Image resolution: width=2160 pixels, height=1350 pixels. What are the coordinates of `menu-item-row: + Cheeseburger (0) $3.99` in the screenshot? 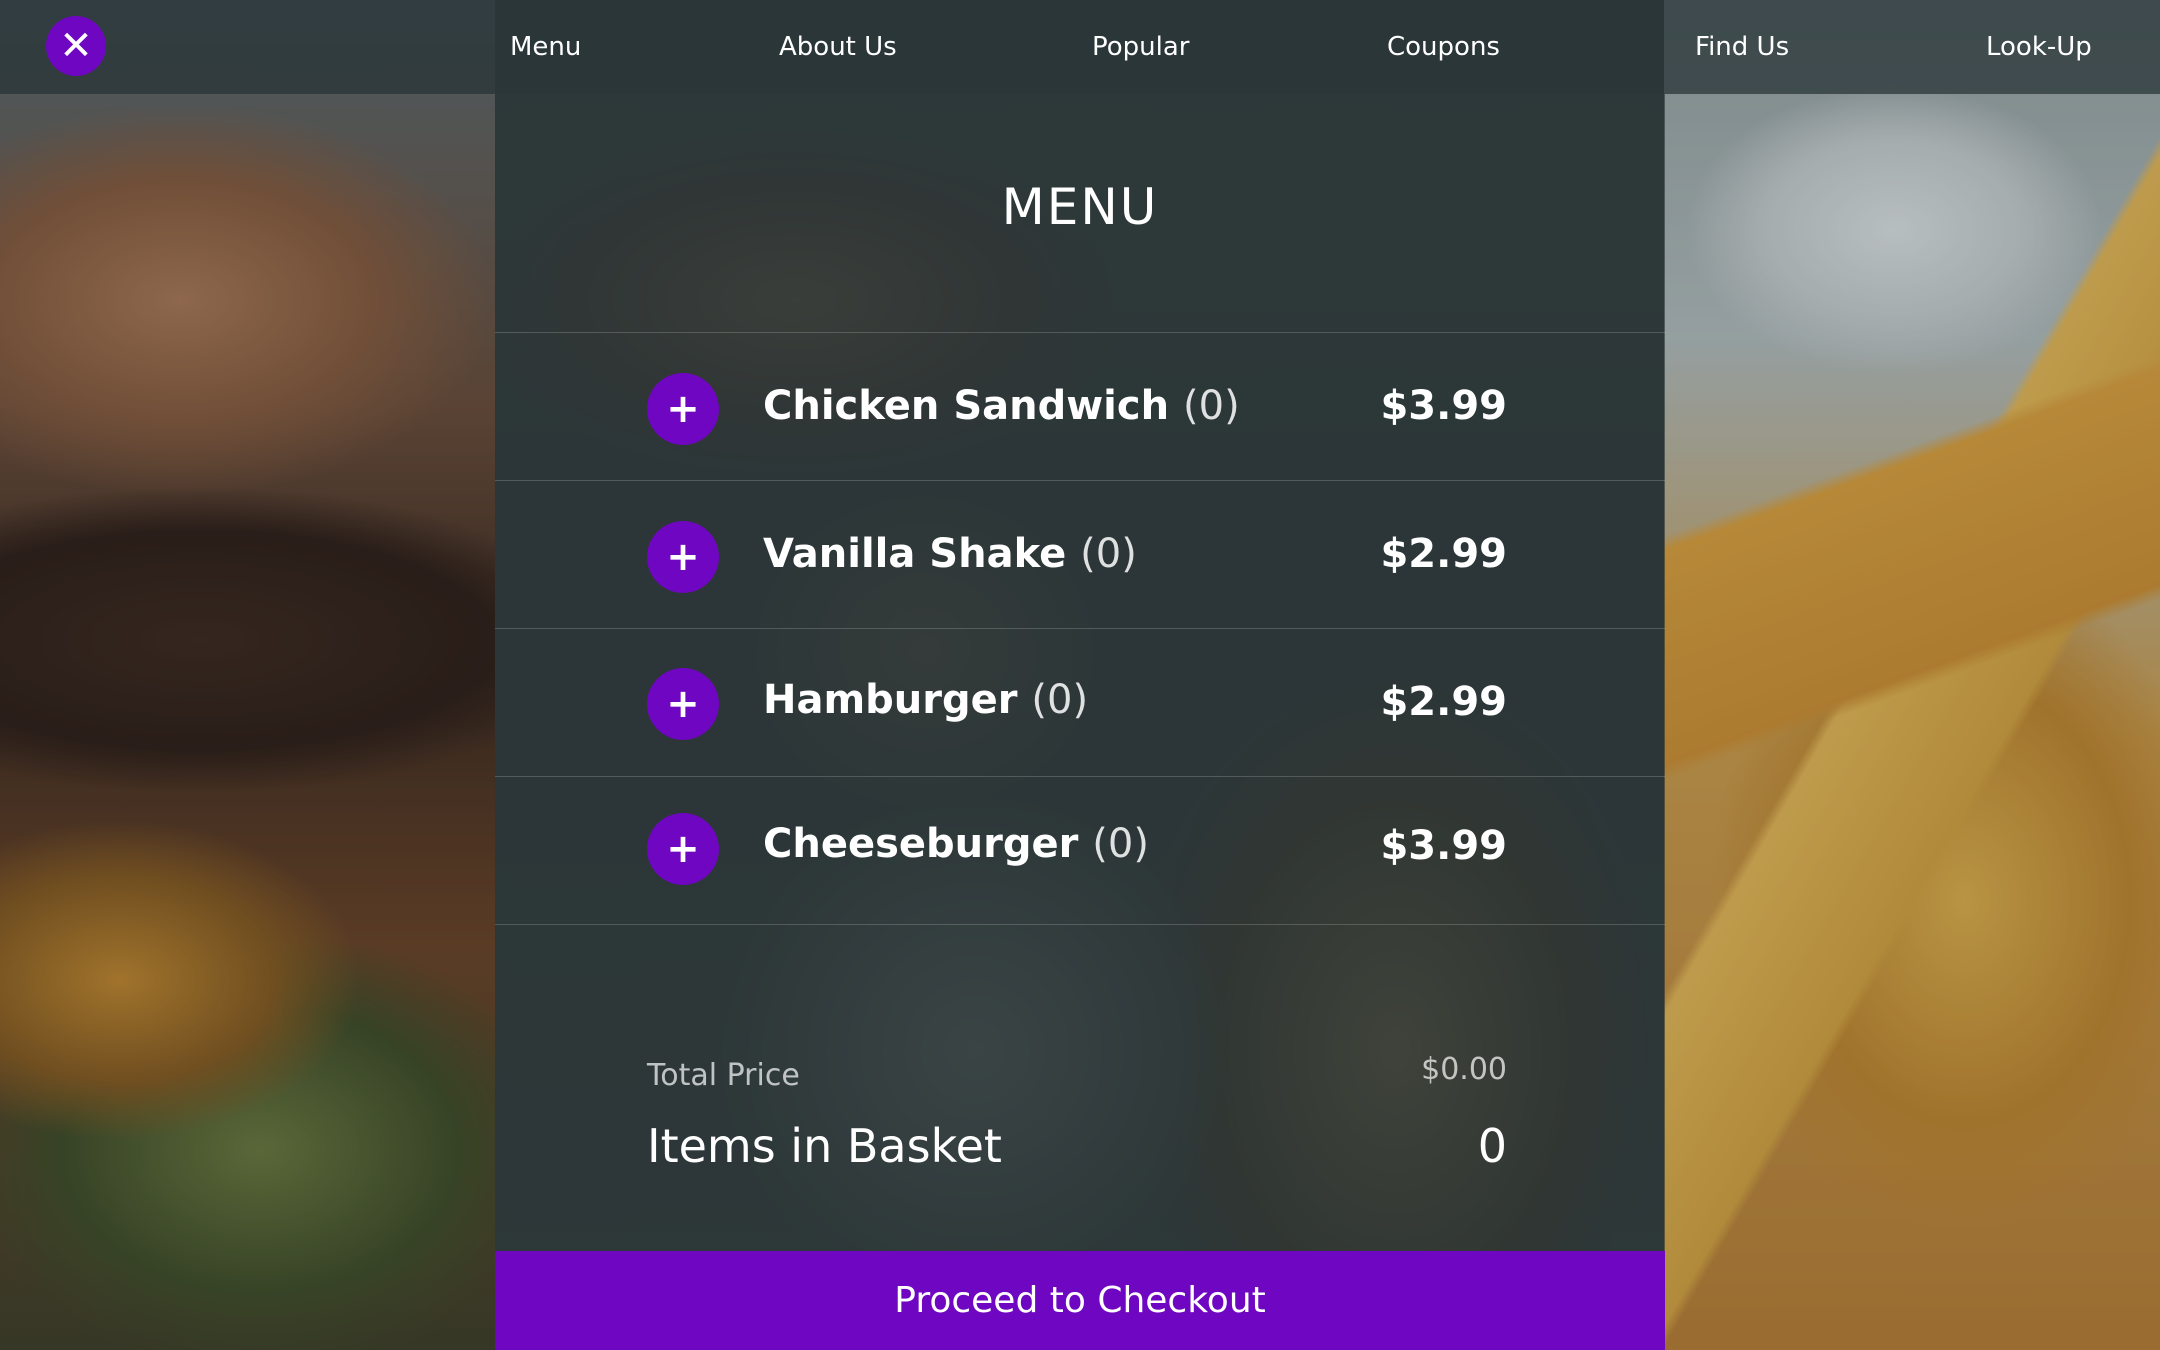 It's located at (1080, 850).